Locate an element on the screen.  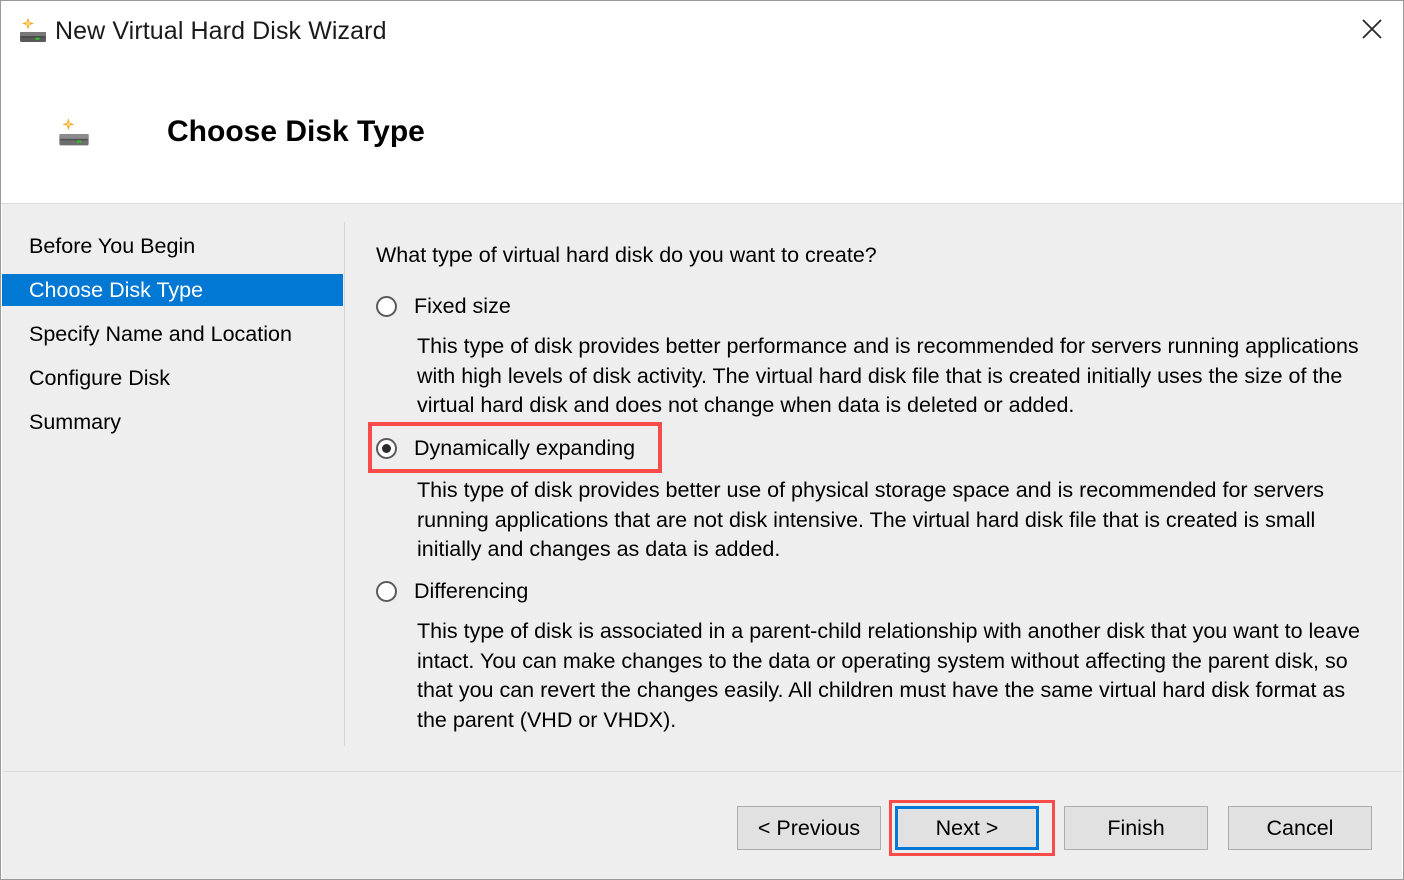
sidebar-item-summary: Summary is located at coordinates (172, 422).